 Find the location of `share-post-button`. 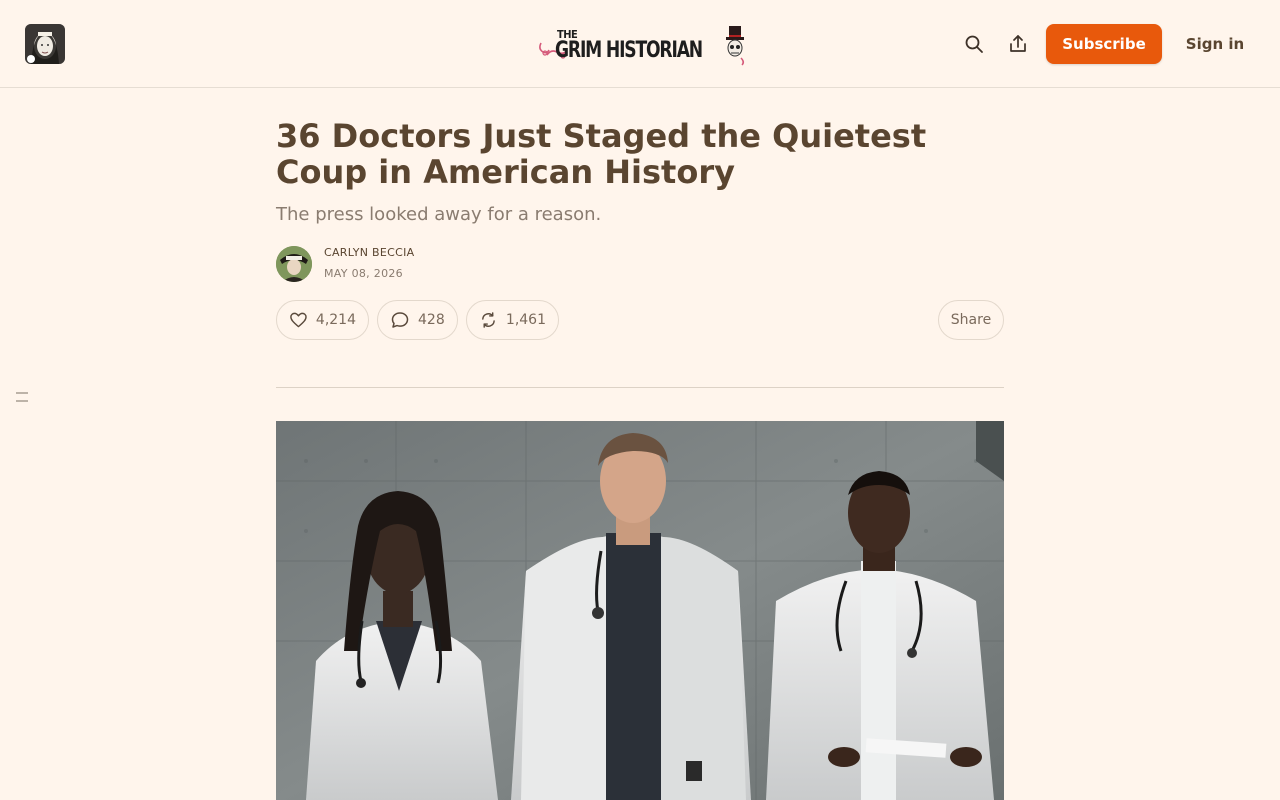

share-post-button is located at coordinates (1018, 44).